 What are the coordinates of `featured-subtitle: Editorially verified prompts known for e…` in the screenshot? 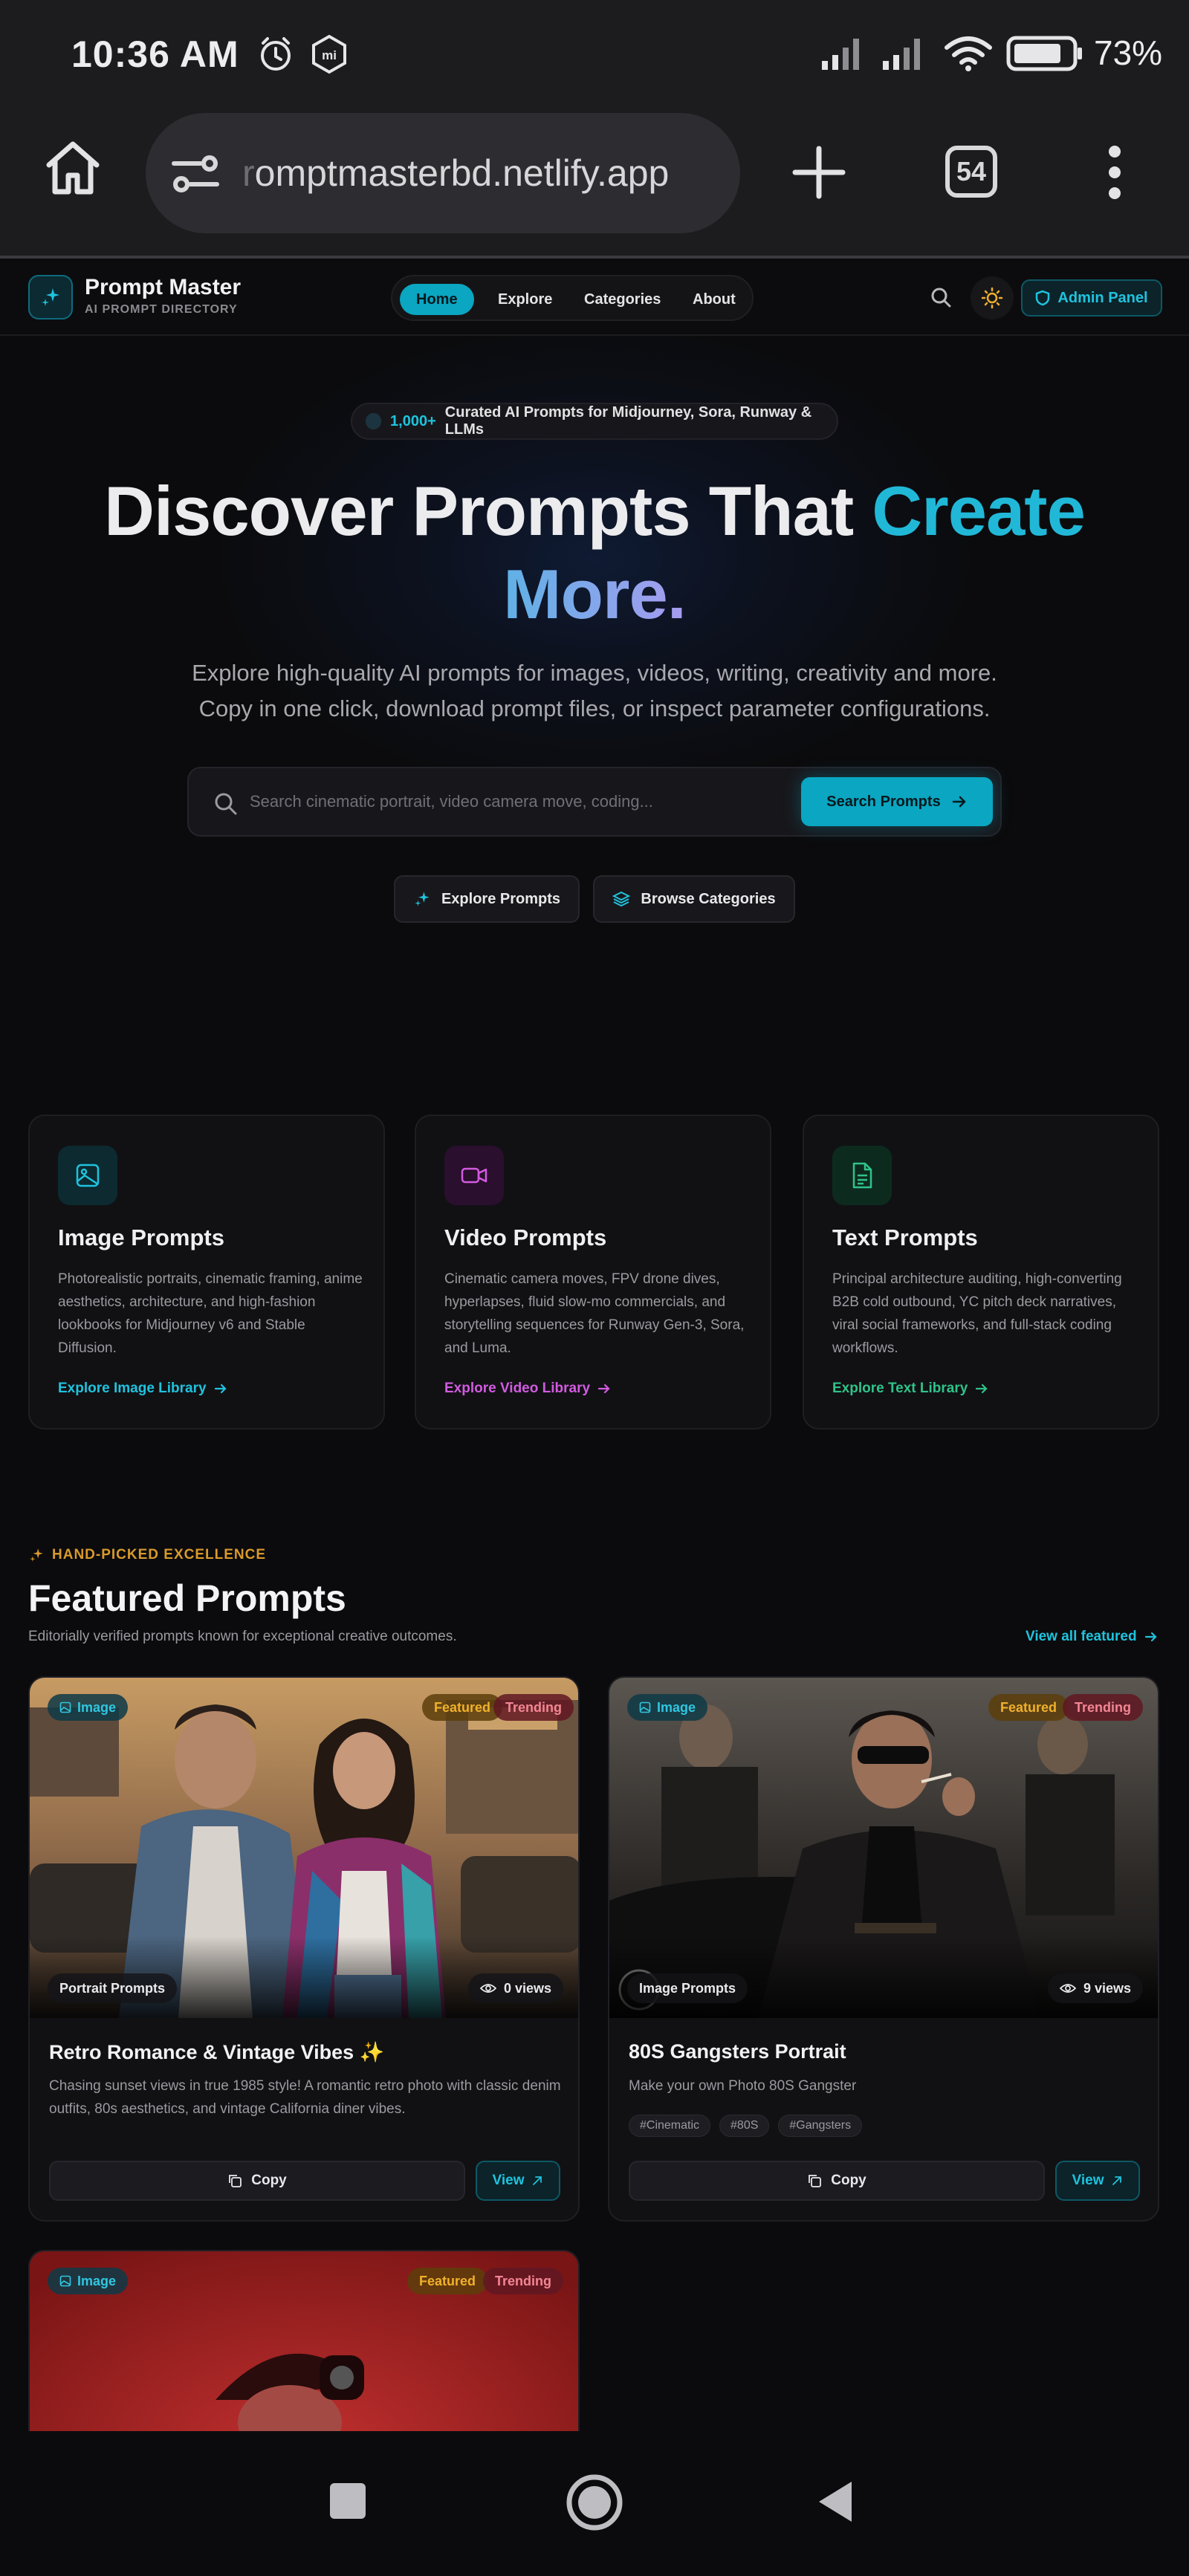 It's located at (243, 1636).